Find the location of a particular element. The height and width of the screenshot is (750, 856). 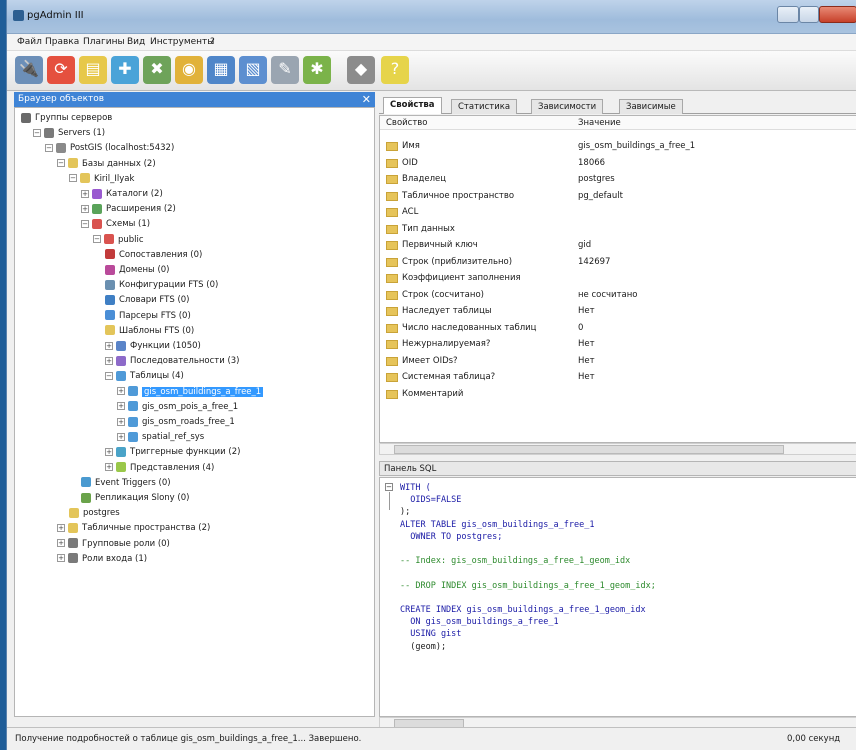

fold-toggle-icon: − is located at coordinates (389, 487).